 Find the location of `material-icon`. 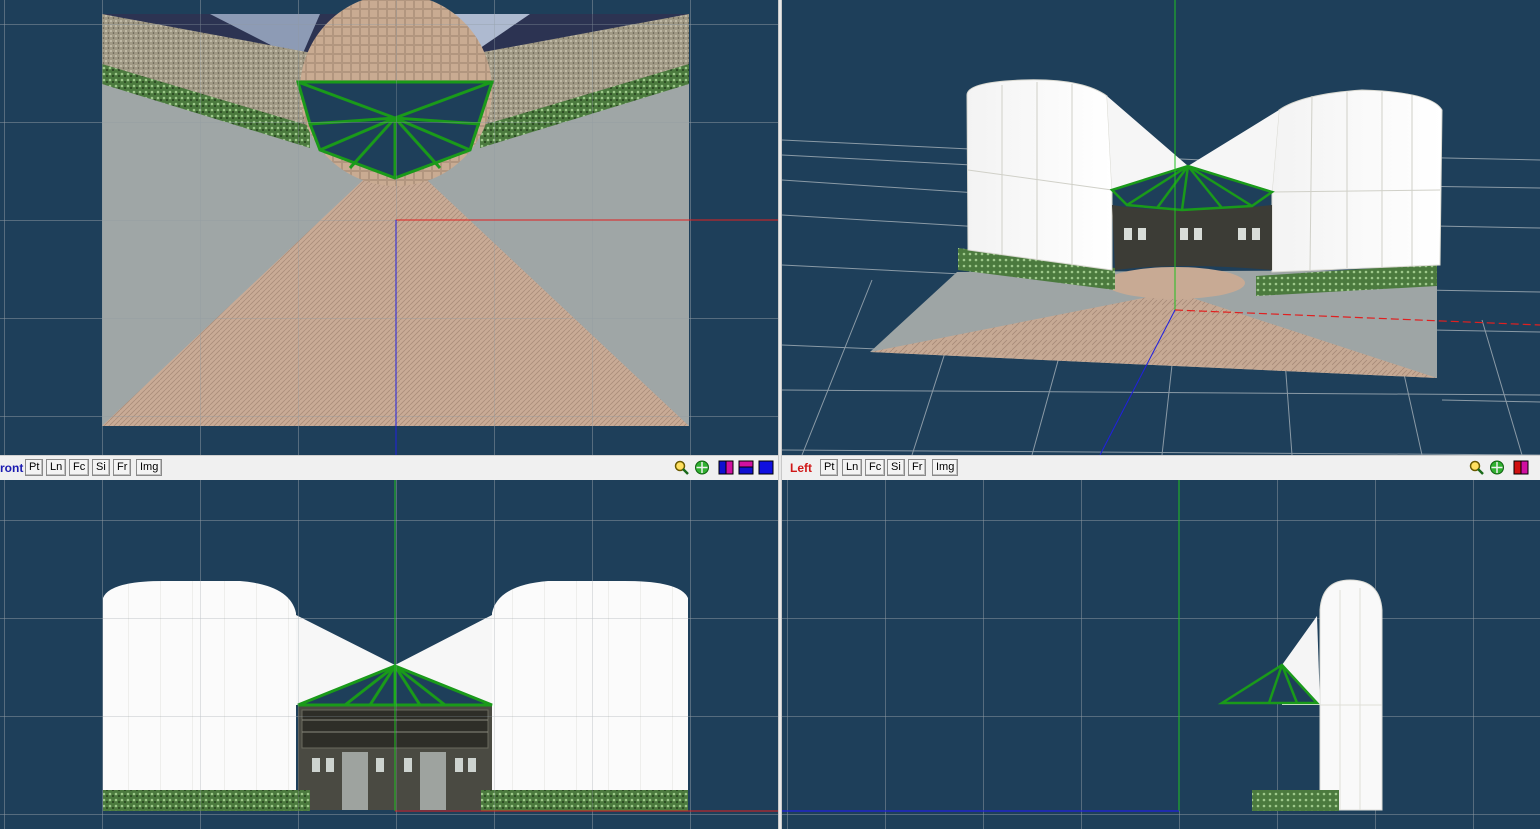

material-icon is located at coordinates (746, 467).